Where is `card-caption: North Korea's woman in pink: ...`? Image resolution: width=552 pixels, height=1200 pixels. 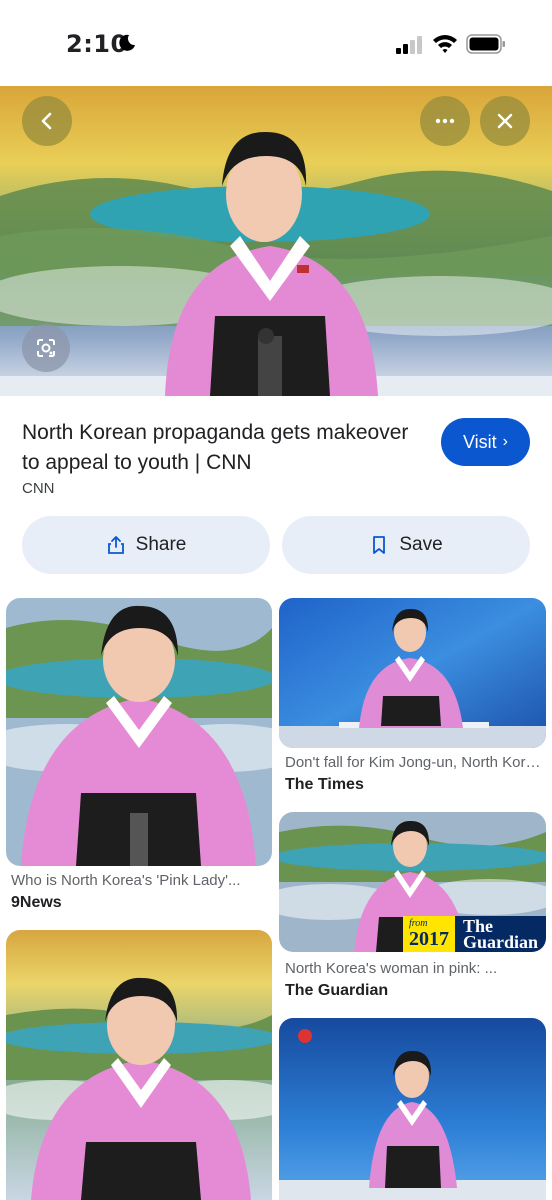 card-caption: North Korea's woman in pink: ... is located at coordinates (391, 968).